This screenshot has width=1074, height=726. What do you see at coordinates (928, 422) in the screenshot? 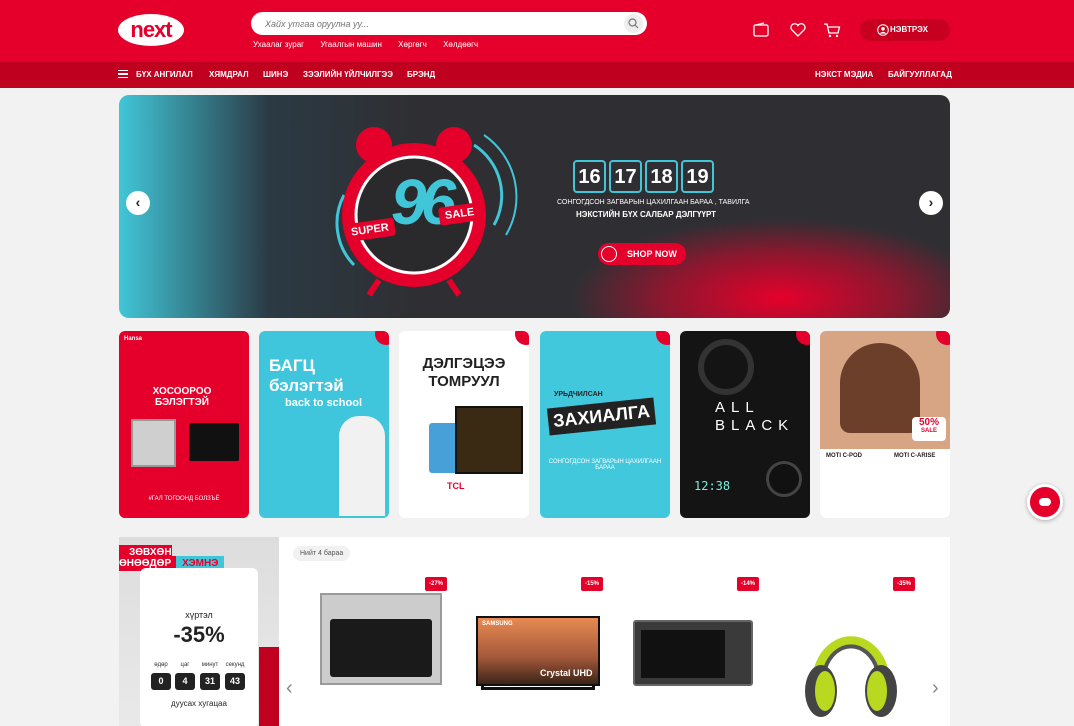
I see `sale-badge-value: 50%` at bounding box center [928, 422].